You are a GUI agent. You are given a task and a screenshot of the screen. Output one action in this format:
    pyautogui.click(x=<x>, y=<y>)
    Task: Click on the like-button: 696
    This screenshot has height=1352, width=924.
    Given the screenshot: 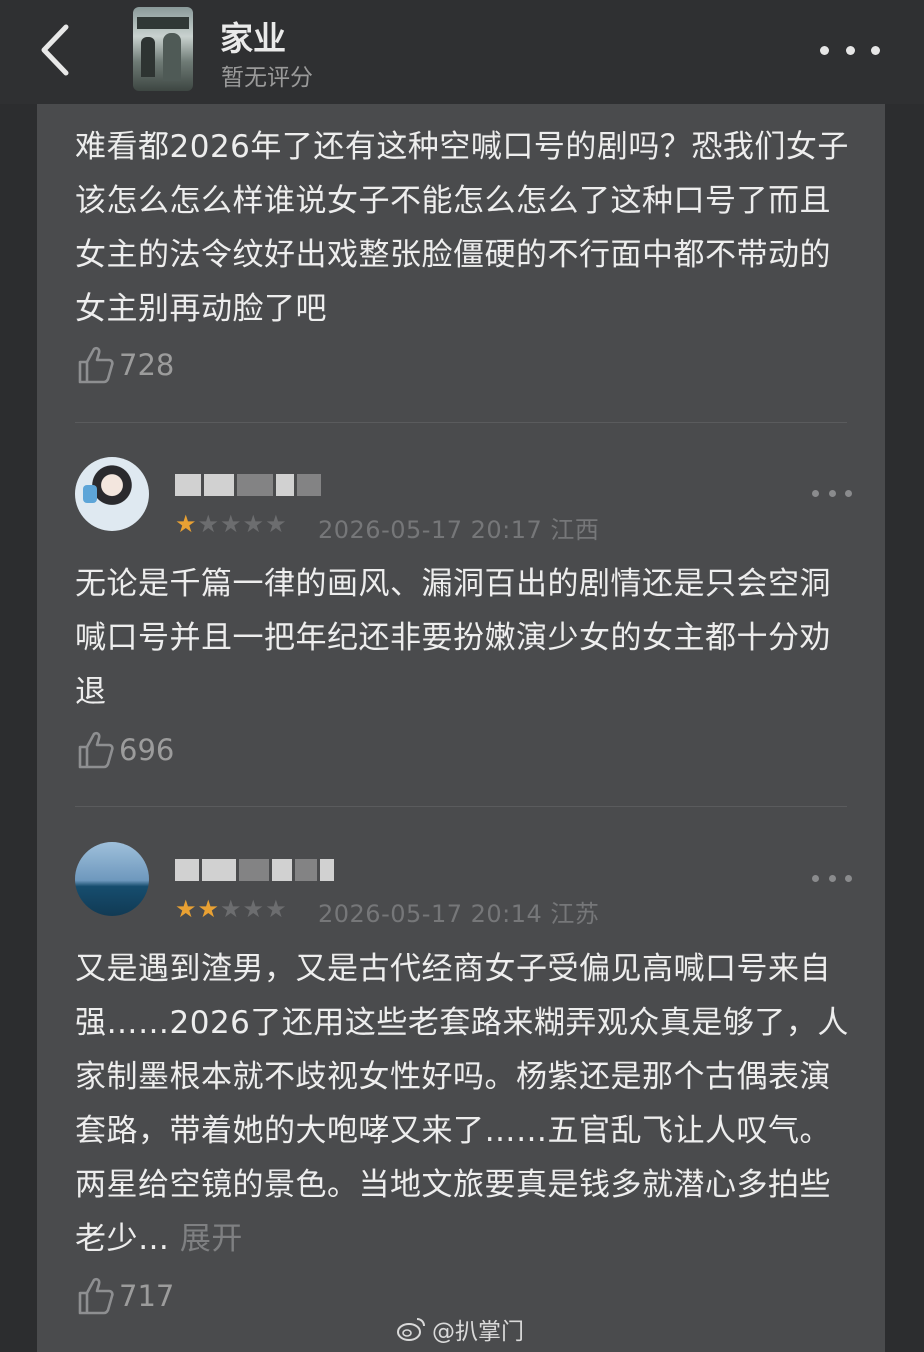 What is the action you would take?
    pyautogui.click(x=125, y=750)
    